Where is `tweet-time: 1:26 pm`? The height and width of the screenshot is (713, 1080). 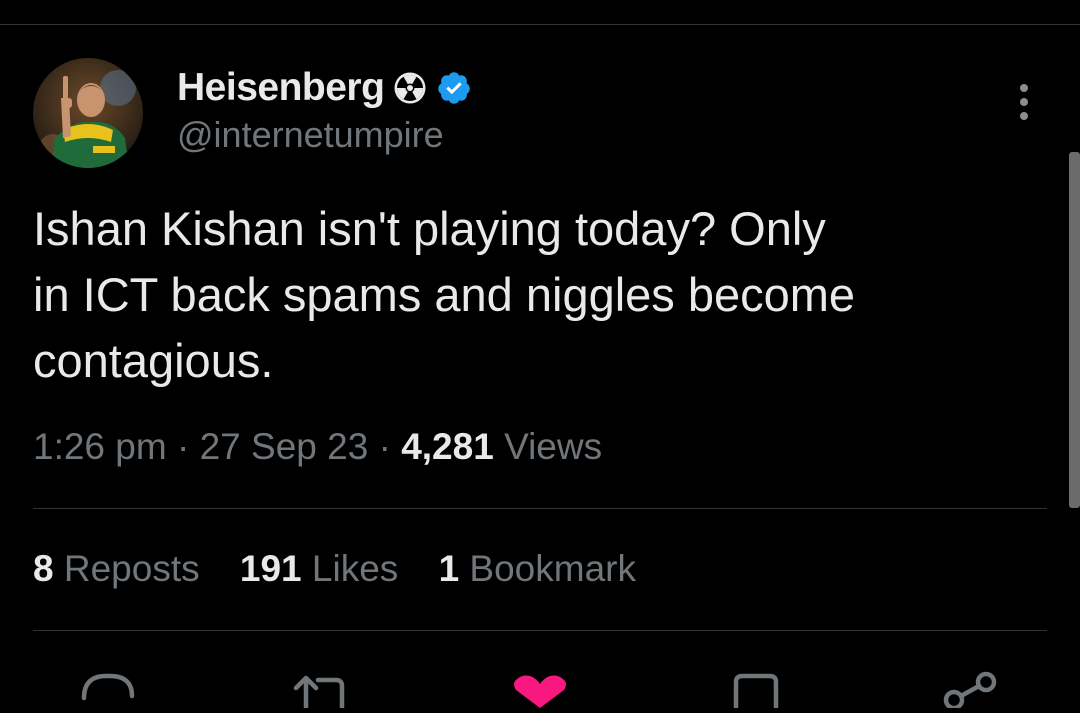 tweet-time: 1:26 pm is located at coordinates (100, 446).